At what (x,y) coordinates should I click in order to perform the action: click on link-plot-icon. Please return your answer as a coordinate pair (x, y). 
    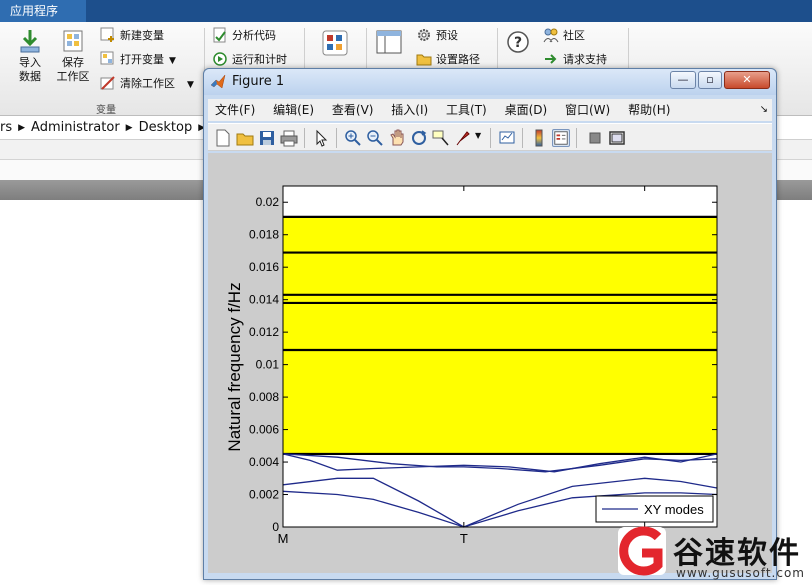
    Looking at the image, I should click on (507, 138).